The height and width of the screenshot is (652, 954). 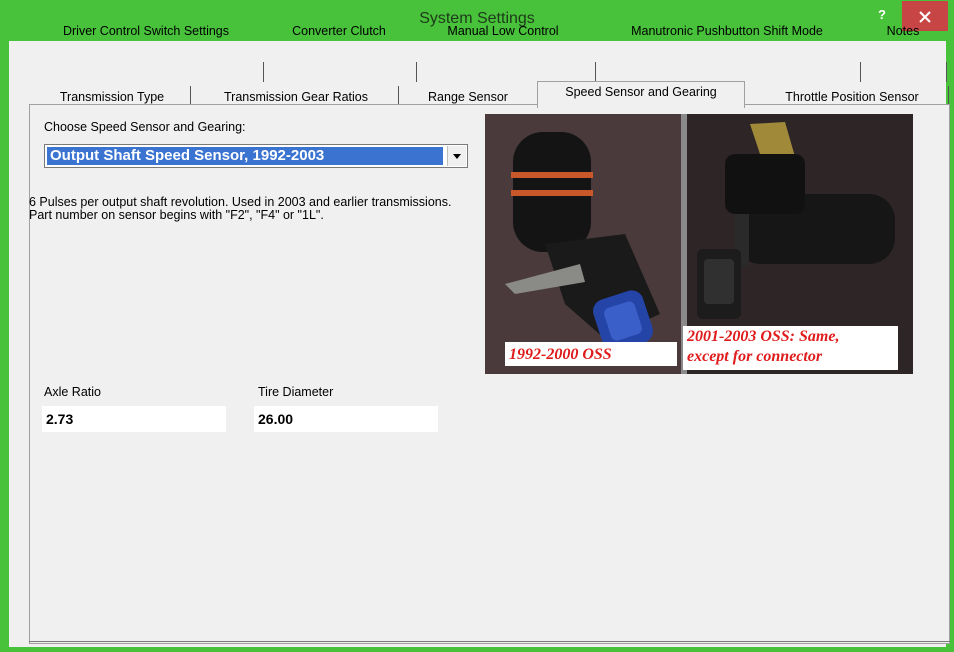 I want to click on tab-manutronic-pushbutton-shift-mode: Manutronic Pushbutton Shift Mode, so click(x=727, y=31).